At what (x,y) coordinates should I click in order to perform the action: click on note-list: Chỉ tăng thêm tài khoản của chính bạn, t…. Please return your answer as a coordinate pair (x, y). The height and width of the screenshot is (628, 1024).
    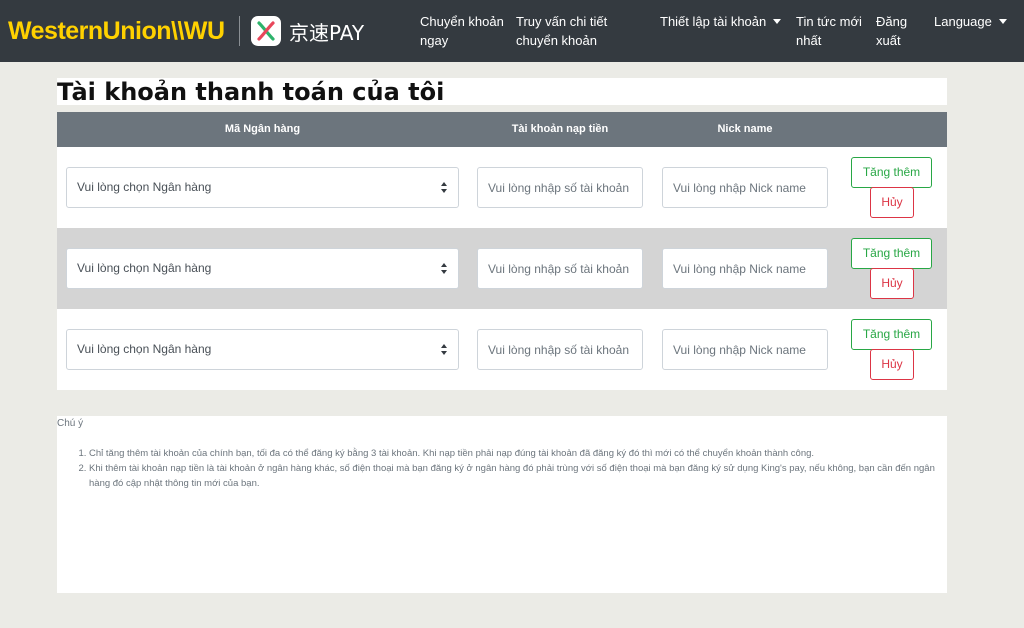
    Looking at the image, I should click on (507, 468).